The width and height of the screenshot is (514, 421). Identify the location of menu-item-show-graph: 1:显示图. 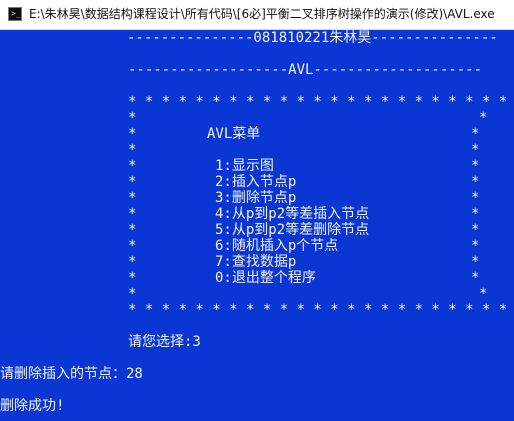
(244, 166).